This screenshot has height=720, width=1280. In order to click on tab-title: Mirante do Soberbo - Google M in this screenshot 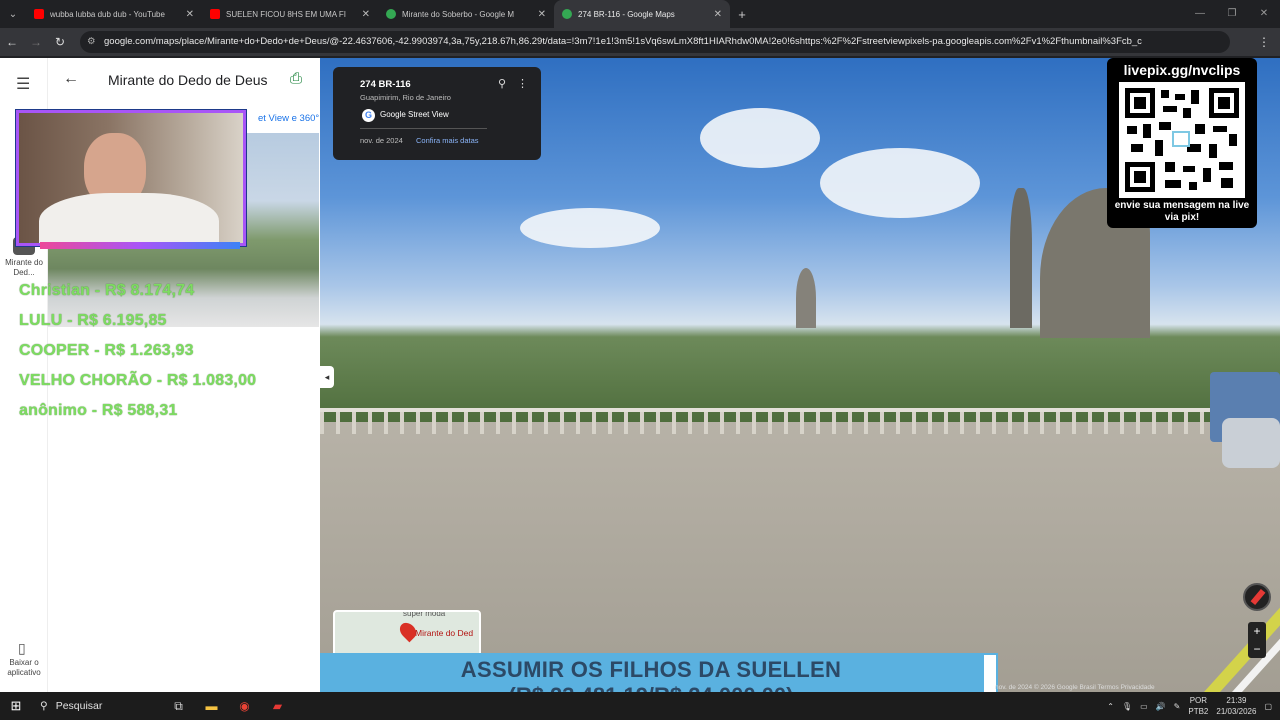, I will do `click(458, 14)`.